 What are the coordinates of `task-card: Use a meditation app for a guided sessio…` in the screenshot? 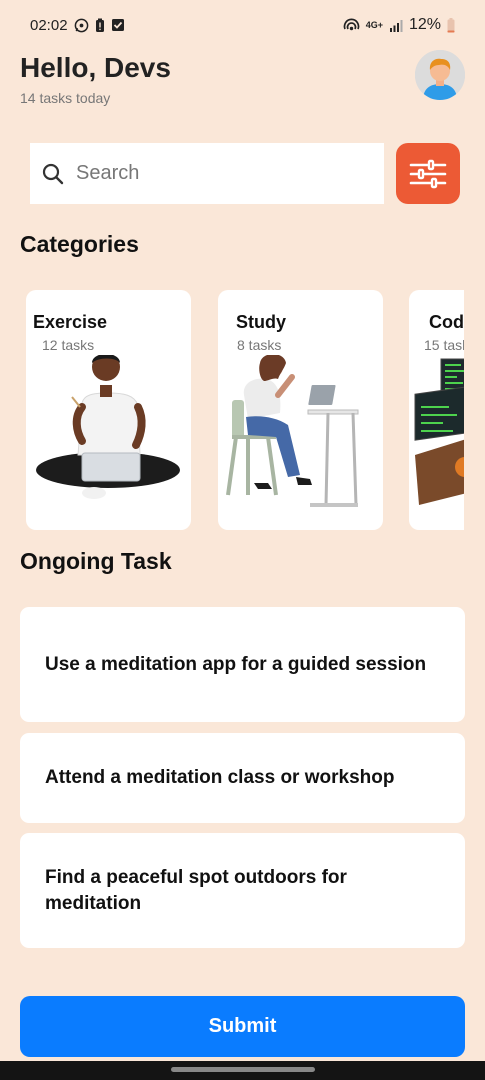 It's located at (242, 664).